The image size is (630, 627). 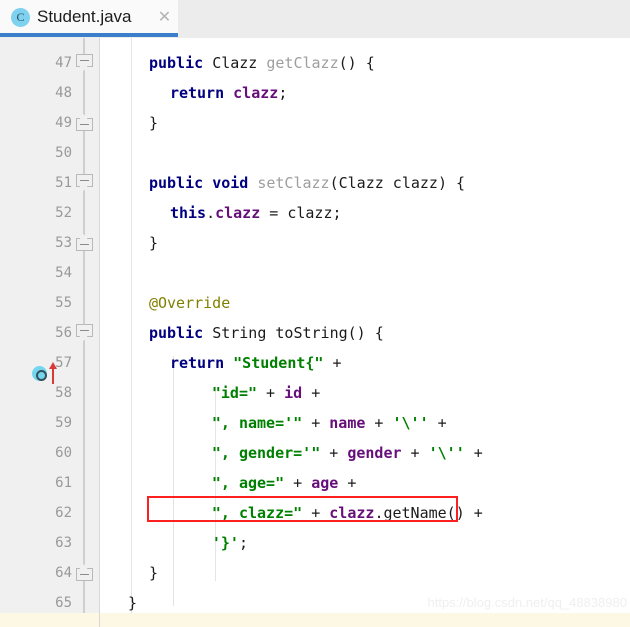 I want to click on up-arrow-icon, so click(x=53, y=373).